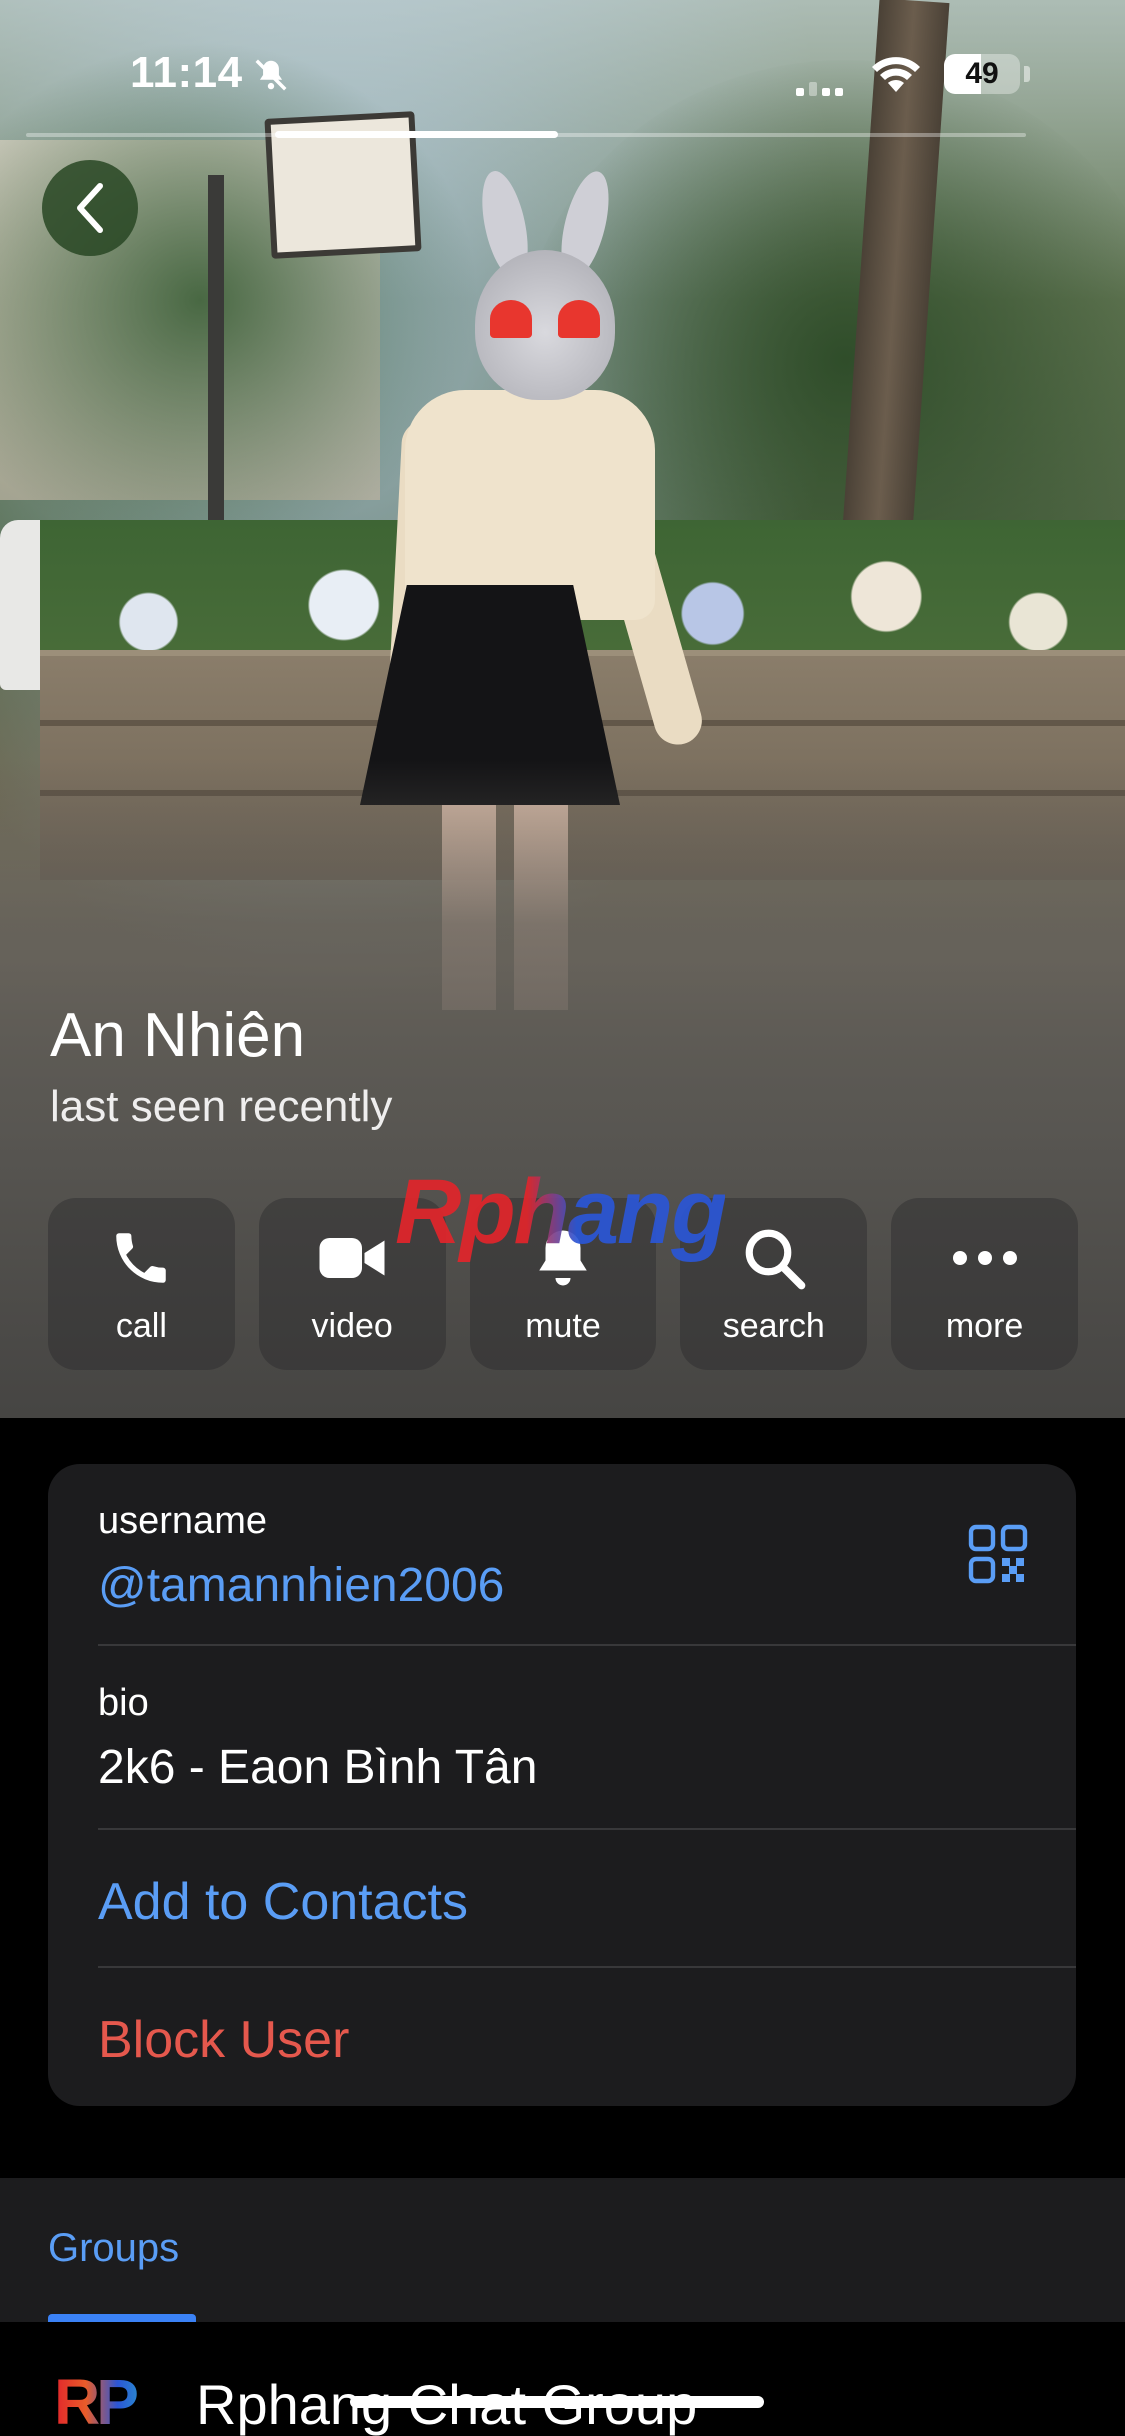 This screenshot has width=1125, height=2436. Describe the element at coordinates (511, 319) in the screenshot. I see `heart-eye-left-icon` at that location.